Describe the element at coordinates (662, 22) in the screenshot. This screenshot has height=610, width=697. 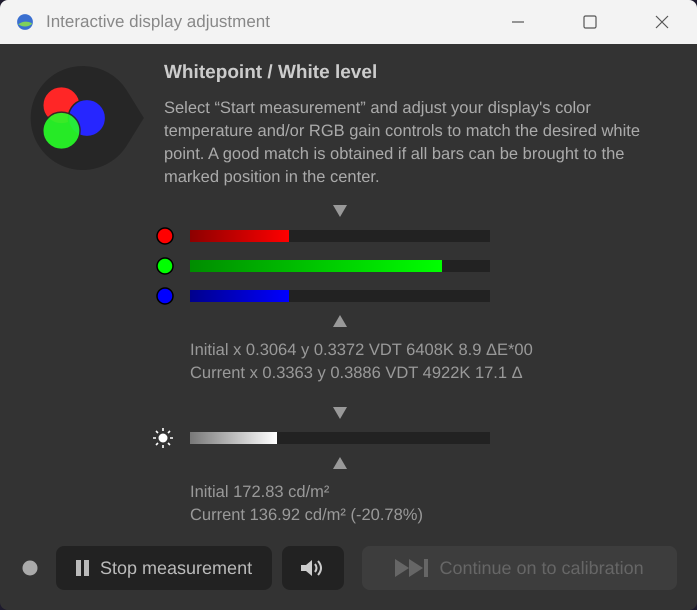
I see `close-icon` at that location.